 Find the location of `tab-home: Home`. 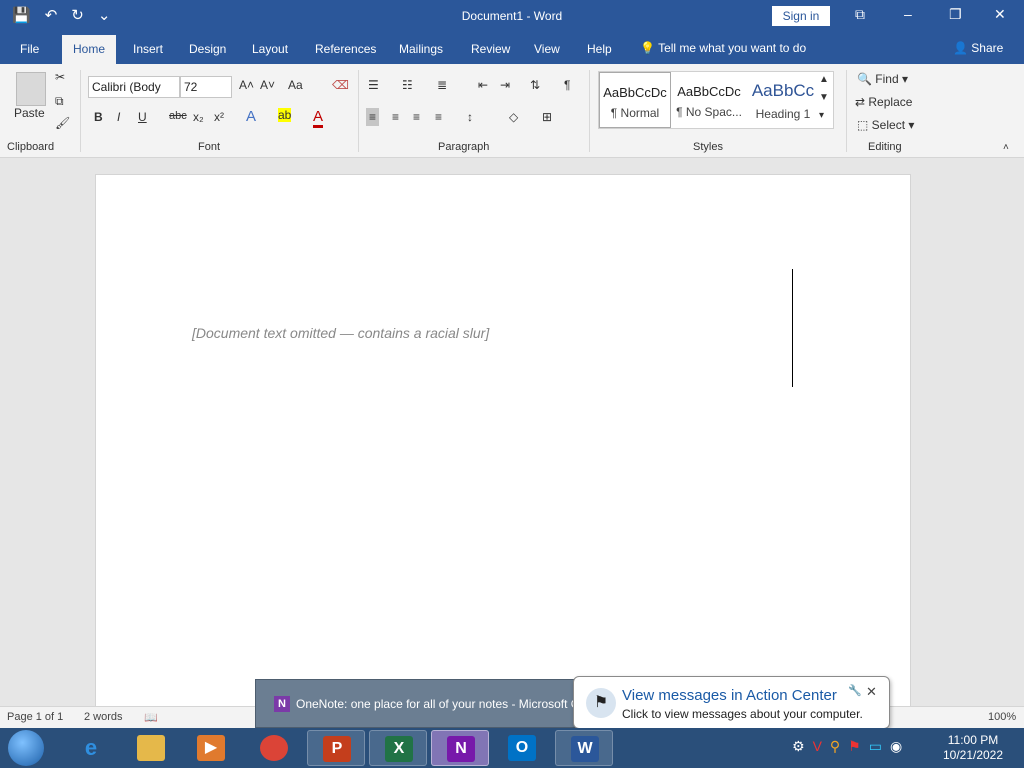

tab-home: Home is located at coordinates (89, 49).